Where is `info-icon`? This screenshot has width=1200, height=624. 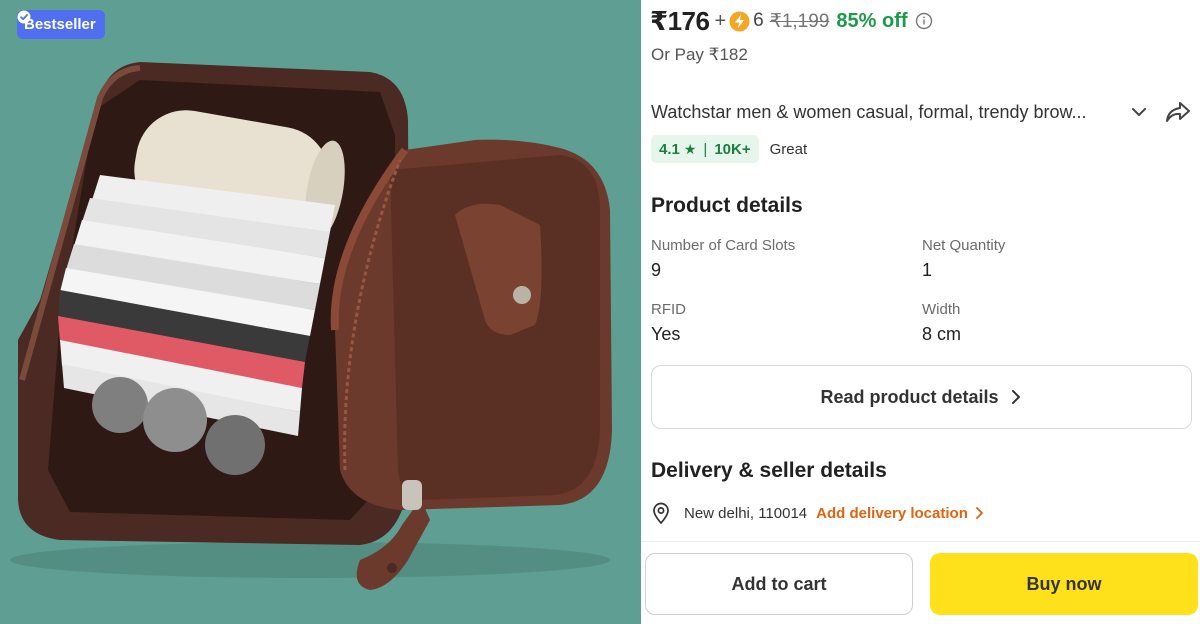
info-icon is located at coordinates (924, 21).